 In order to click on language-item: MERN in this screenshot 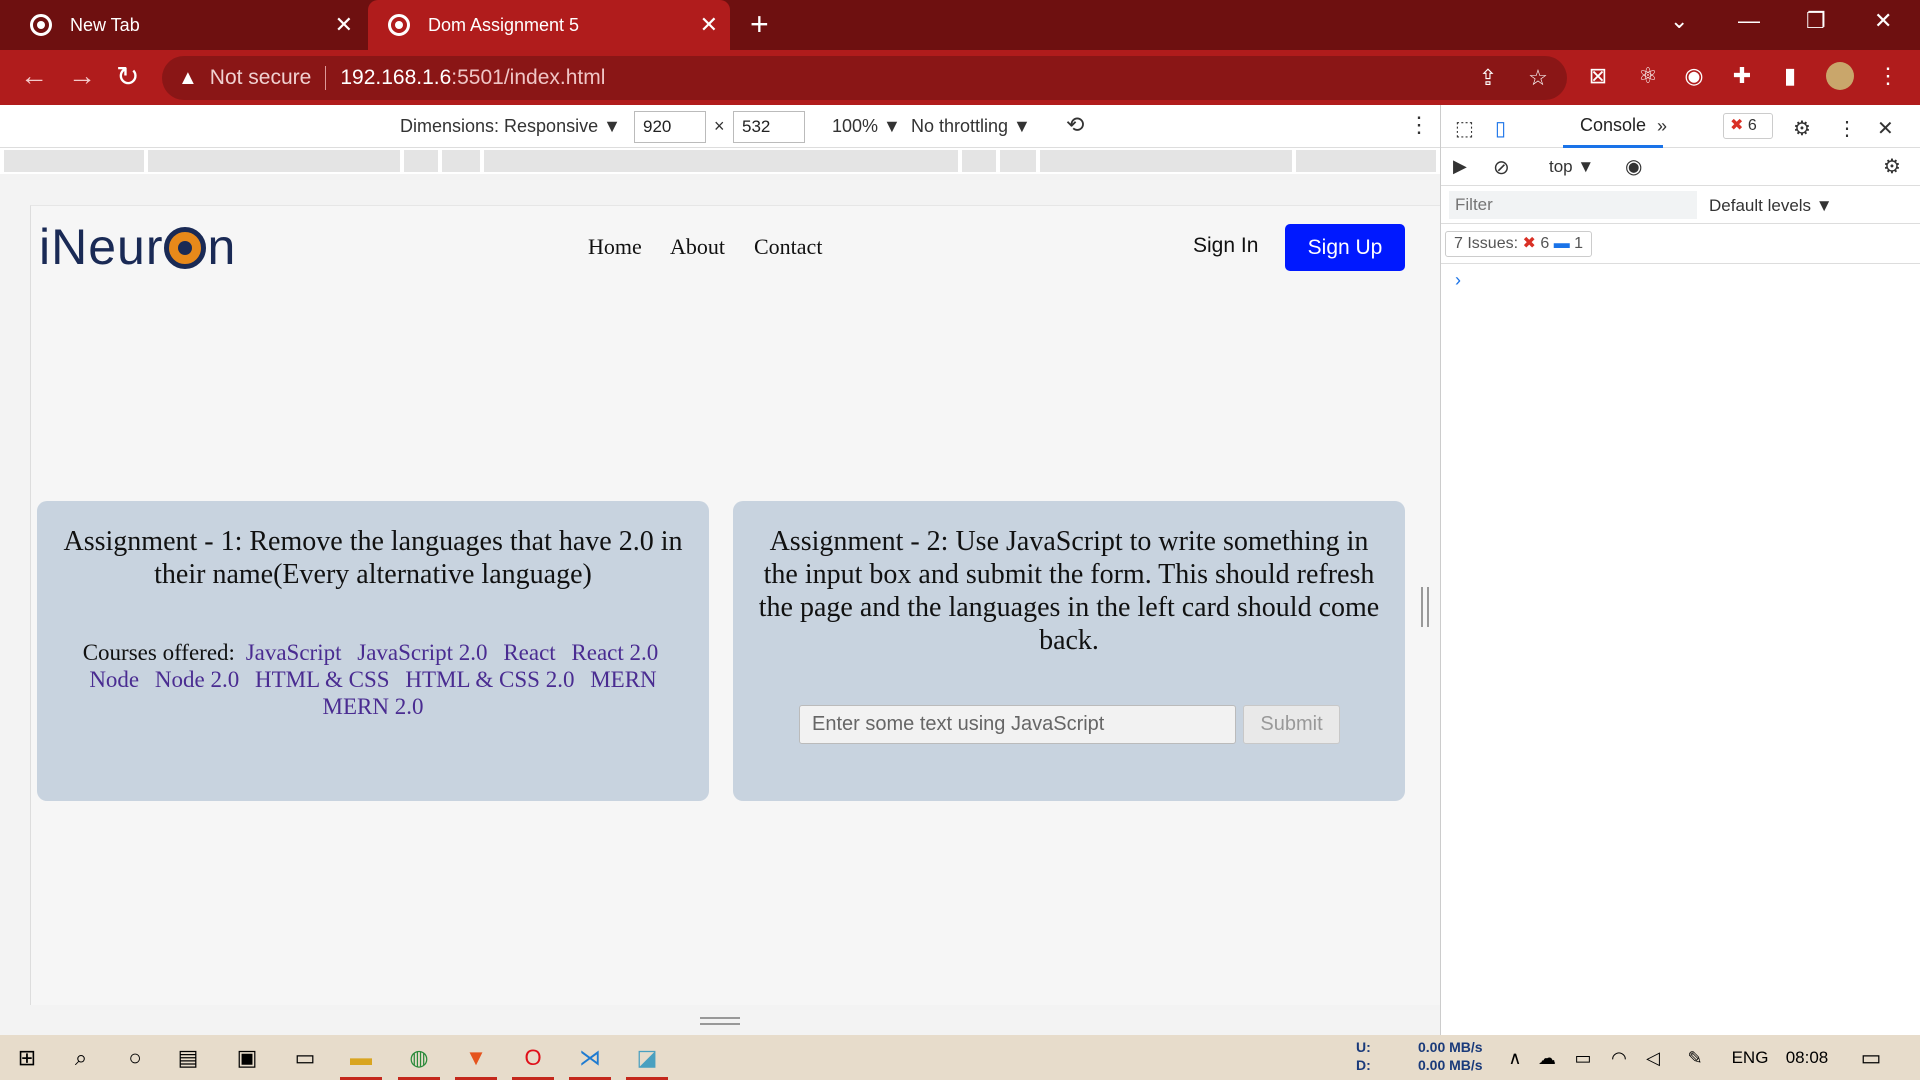, I will do `click(623, 679)`.